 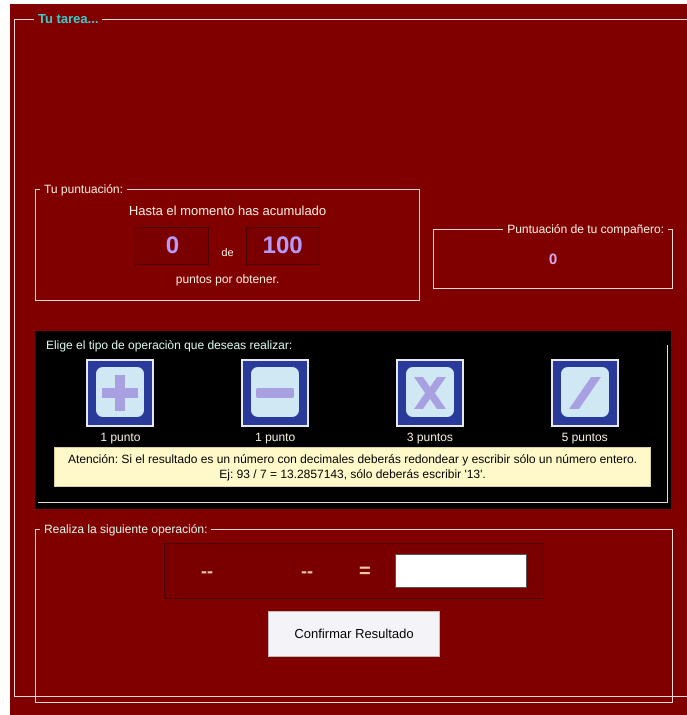 I want to click on separator-text: de, so click(x=227, y=253).